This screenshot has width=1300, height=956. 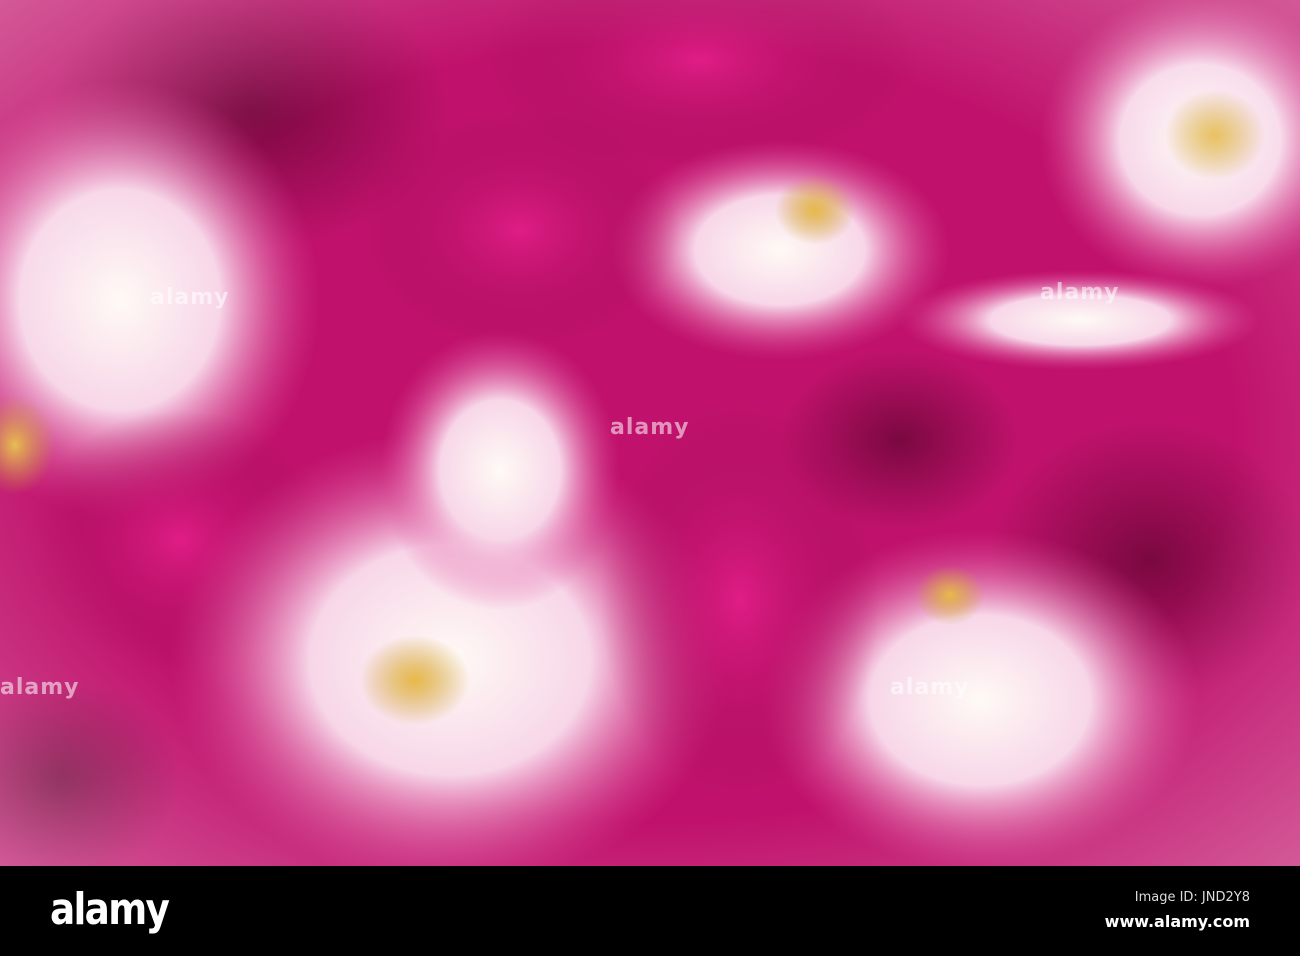 I want to click on image-id: Image ID: JND2Y8, so click(x=1192, y=897).